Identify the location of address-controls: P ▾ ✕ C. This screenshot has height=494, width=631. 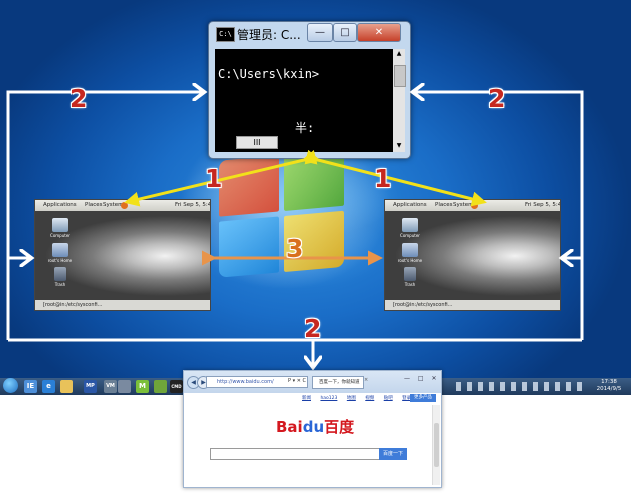
(297, 381).